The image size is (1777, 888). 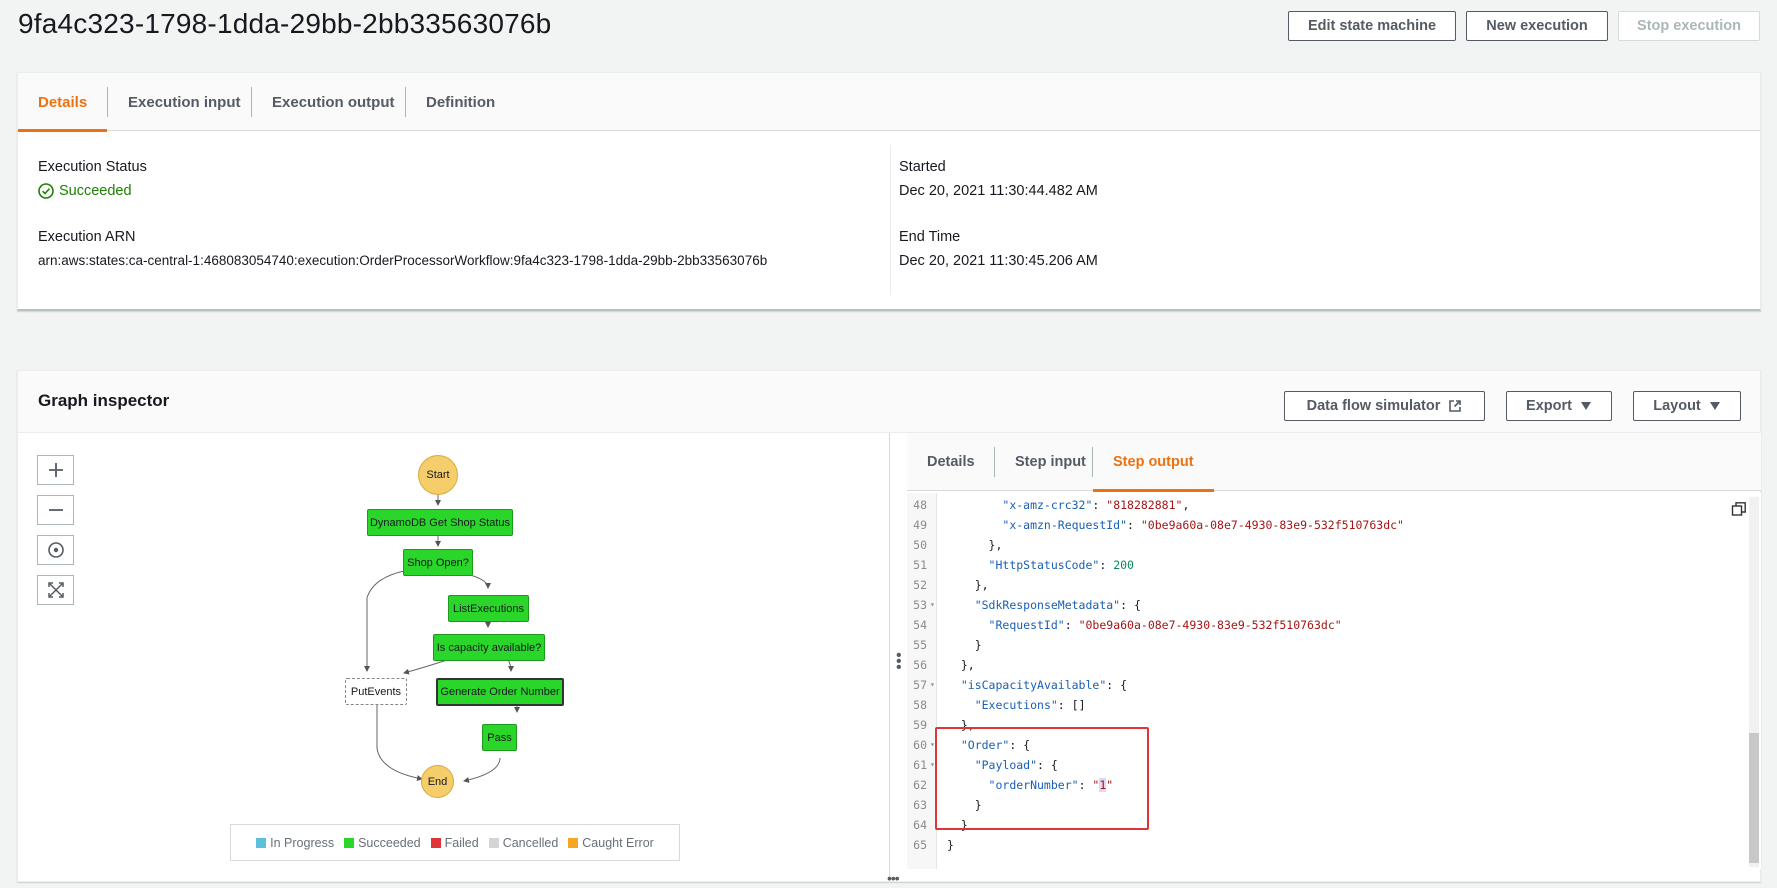 What do you see at coordinates (998, 261) in the screenshot?
I see `end-time-value: Dec 20, 2021 11:30:45.206 AM` at bounding box center [998, 261].